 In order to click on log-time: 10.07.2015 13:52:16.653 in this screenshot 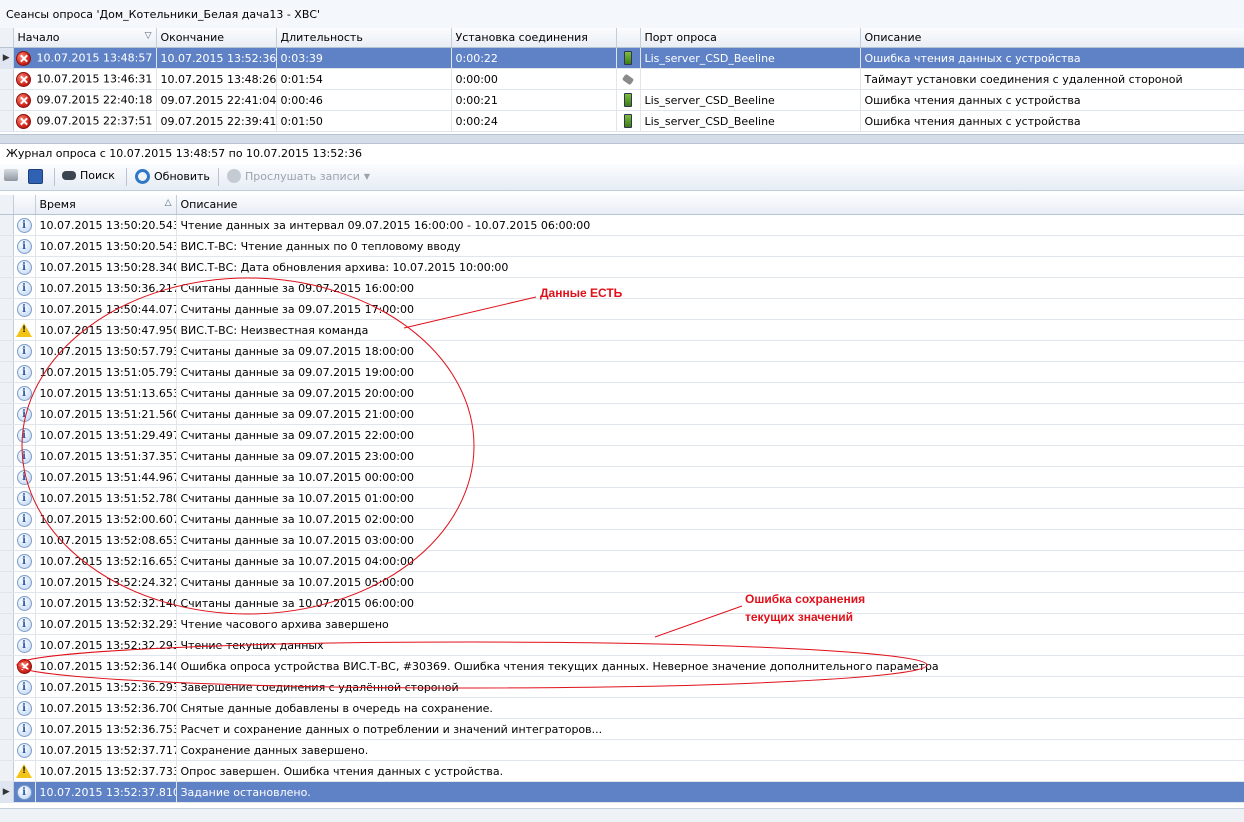, I will do `click(106, 561)`.